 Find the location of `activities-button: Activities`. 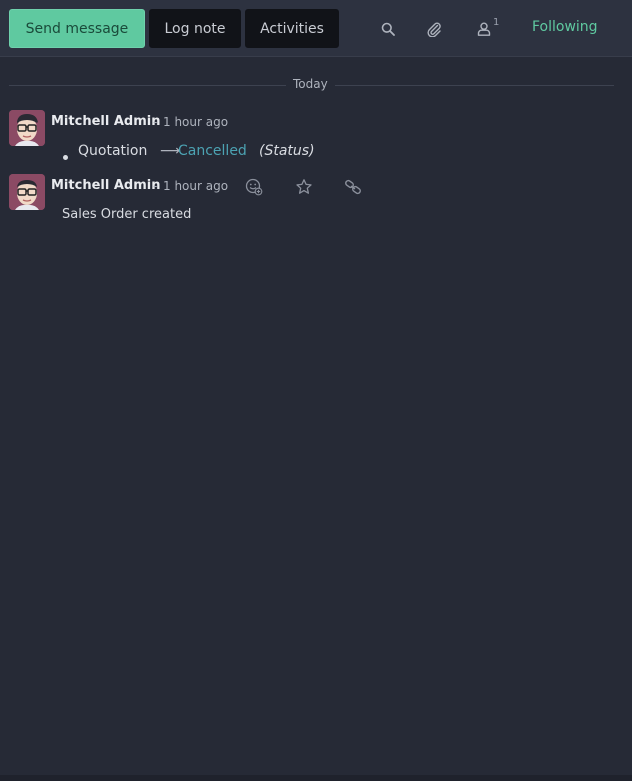

activities-button: Activities is located at coordinates (292, 28).